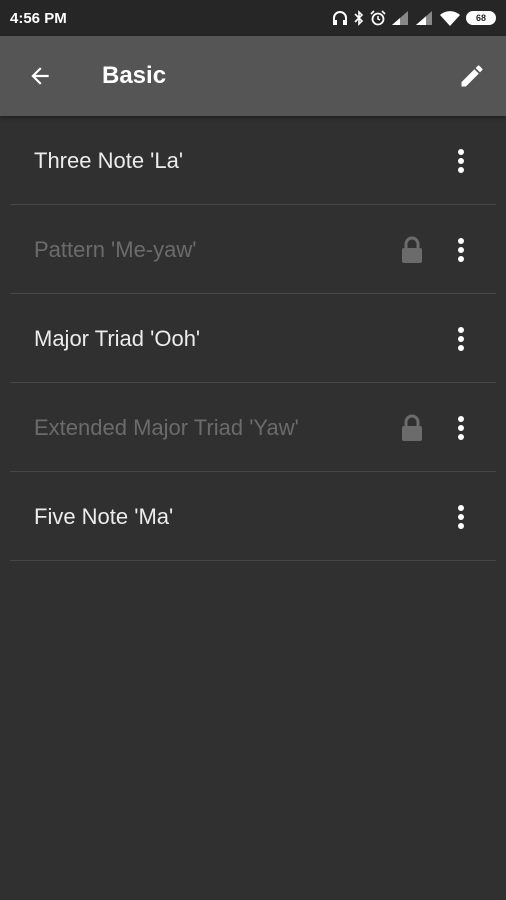 Image resolution: width=506 pixels, height=900 pixels. I want to click on battery-level: 68, so click(480, 18).